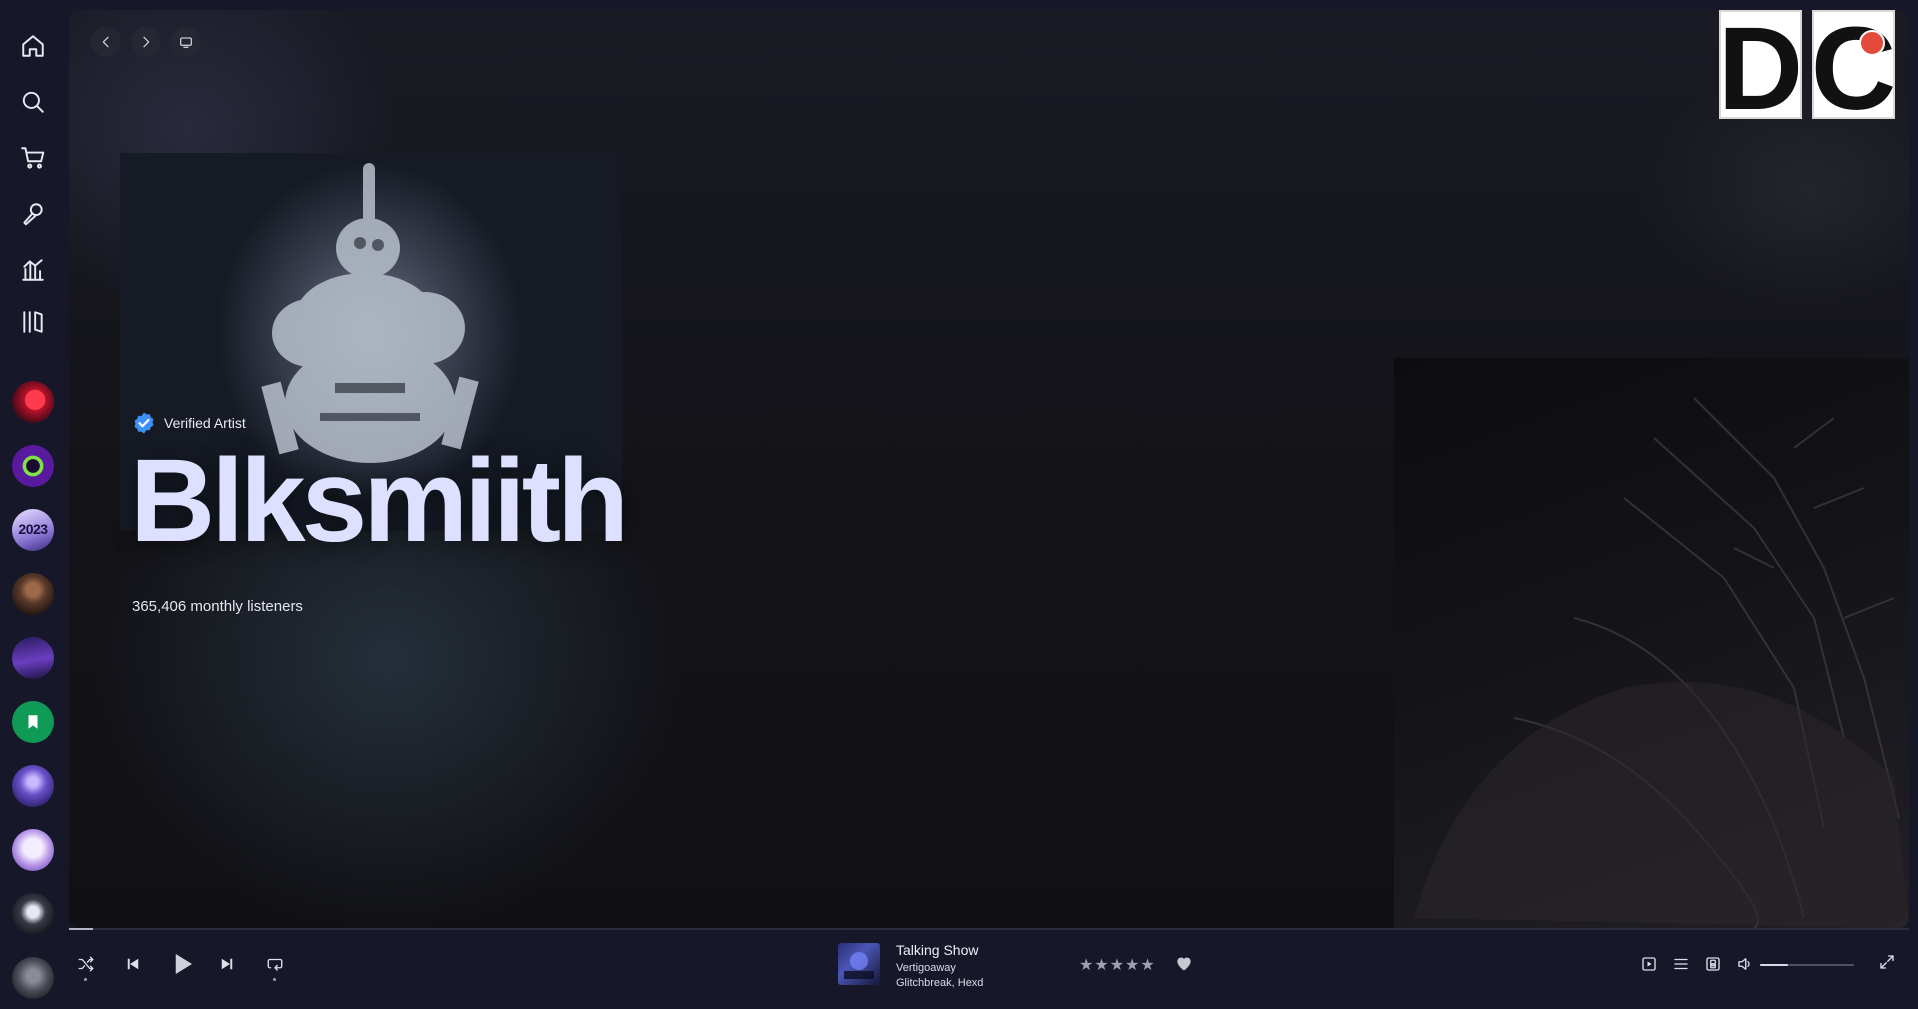 Image resolution: width=1918 pixels, height=1009 pixels. Describe the element at coordinates (274, 979) in the screenshot. I see `repeat-state-dot` at that location.